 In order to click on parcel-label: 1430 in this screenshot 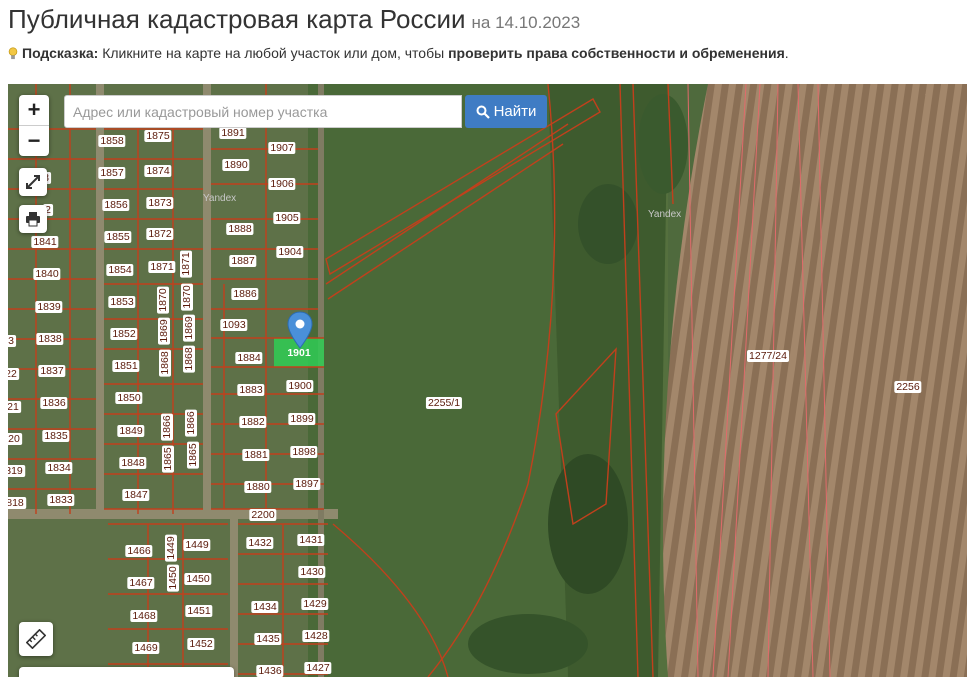, I will do `click(312, 572)`.